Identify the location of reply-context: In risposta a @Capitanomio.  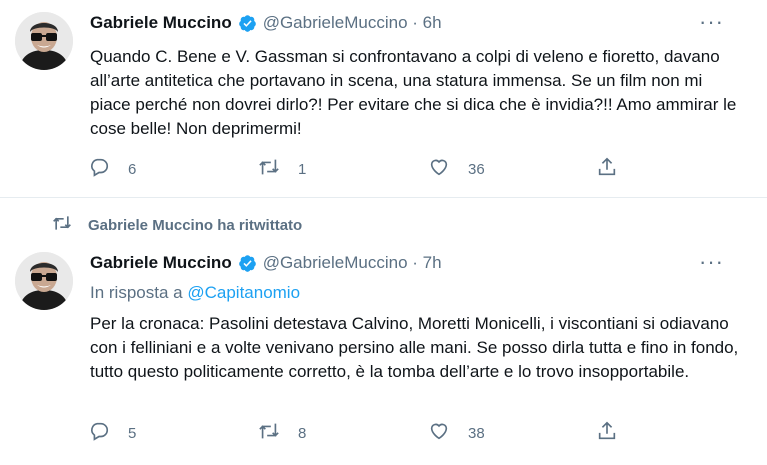
(195, 293).